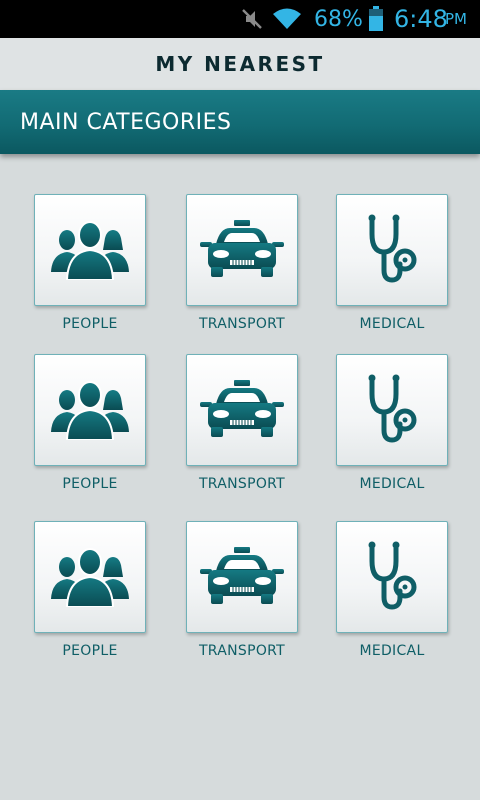 Image resolution: width=480 pixels, height=800 pixels. I want to click on battery-icon, so click(376, 19).